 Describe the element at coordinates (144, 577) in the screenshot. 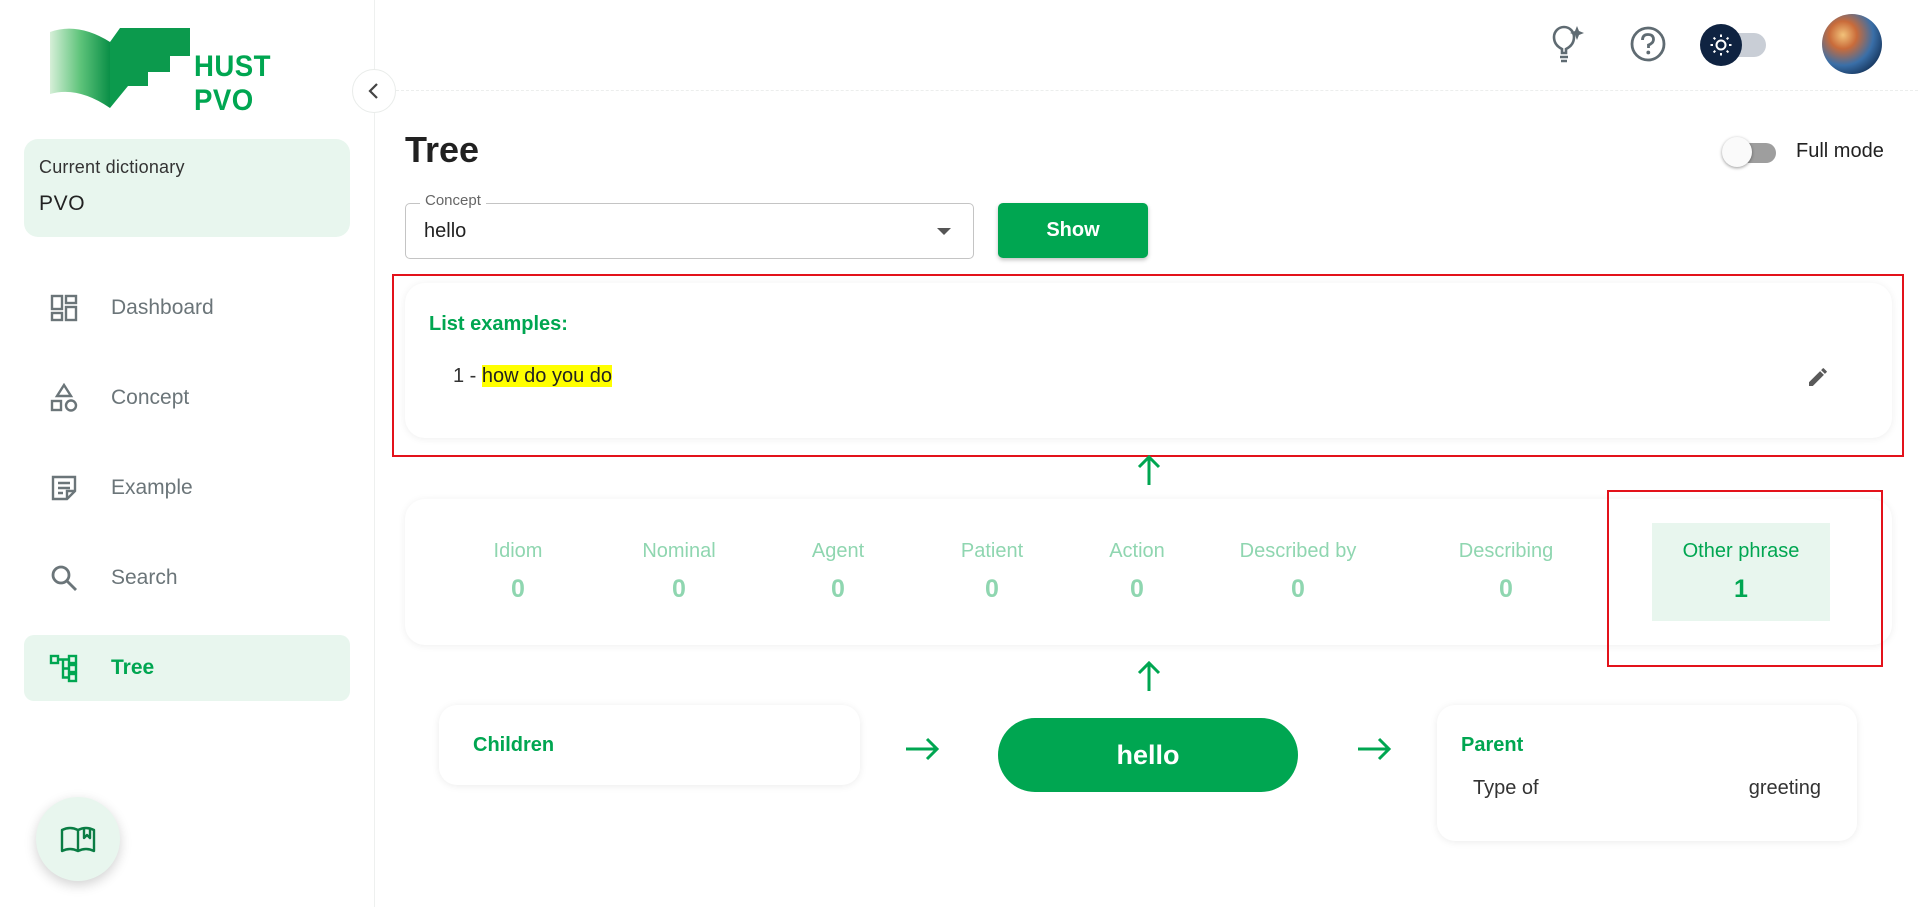

I see `sidebar-item-label: Search` at that location.